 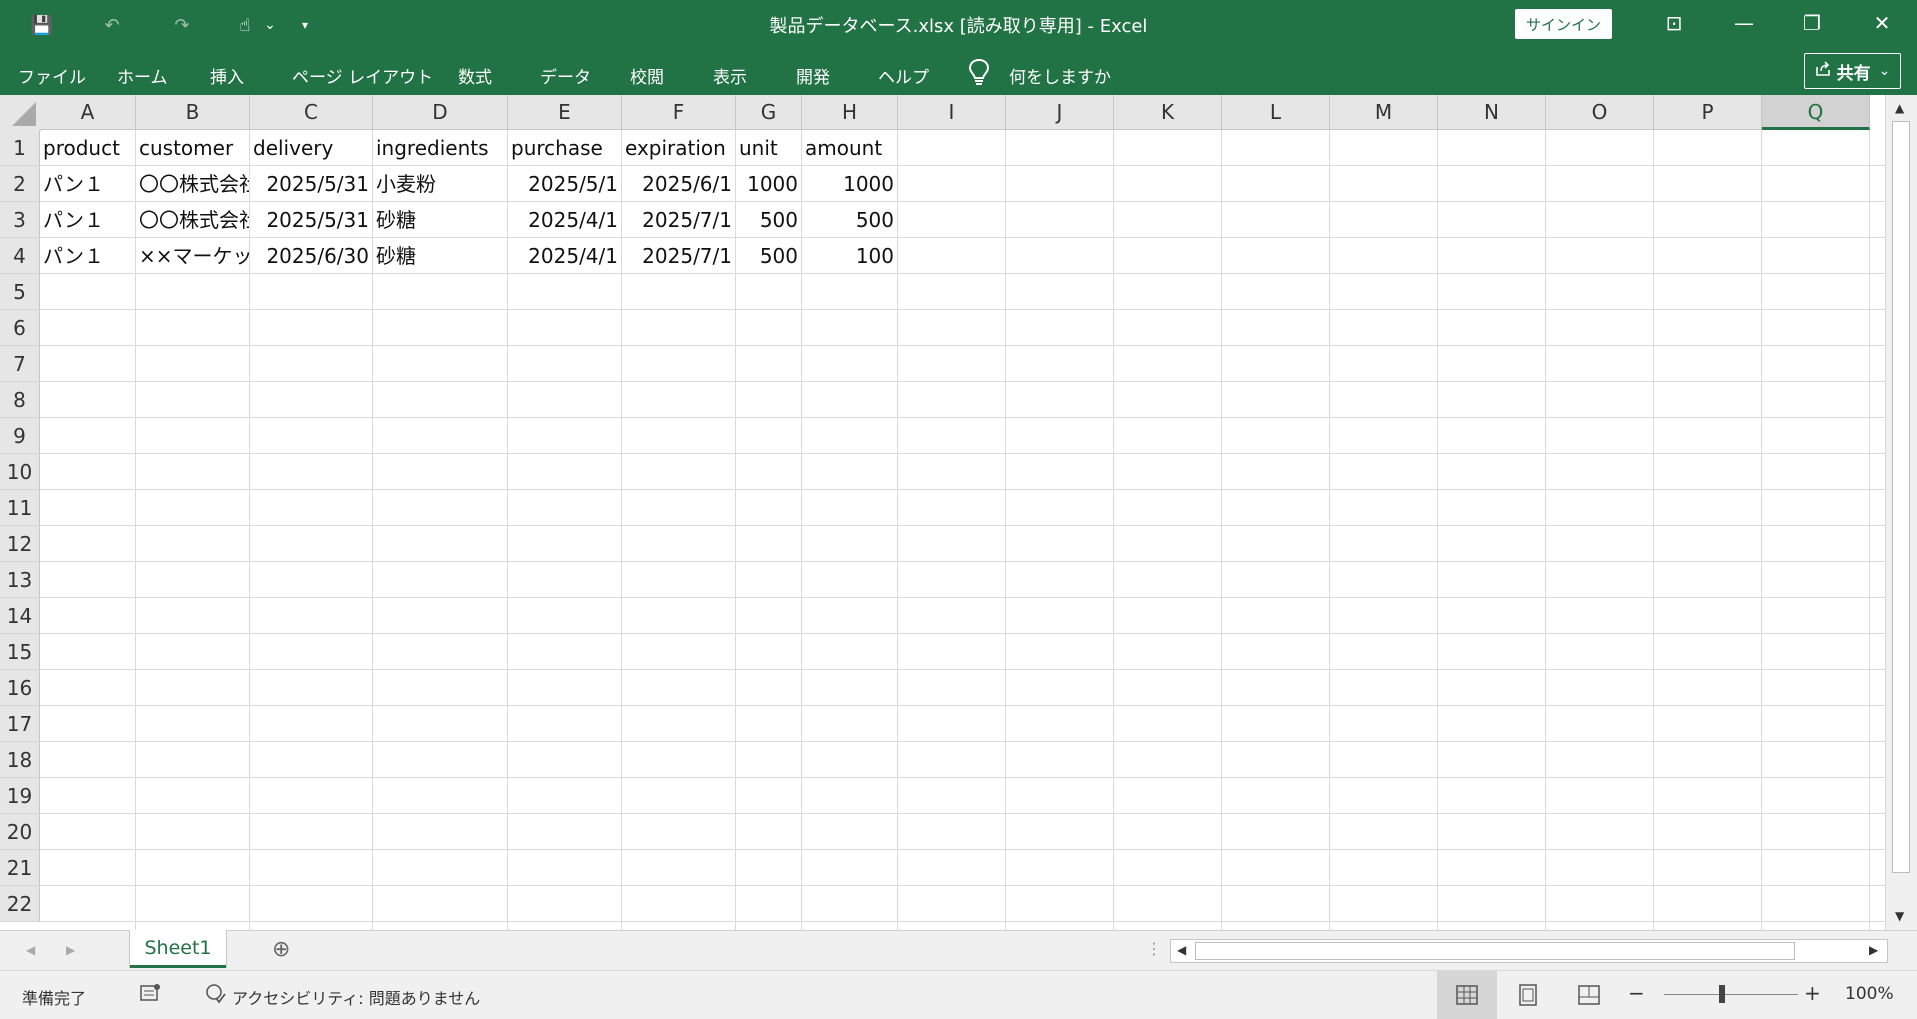 I want to click on sheet-scroll-left-icon: ◀, so click(x=30, y=950).